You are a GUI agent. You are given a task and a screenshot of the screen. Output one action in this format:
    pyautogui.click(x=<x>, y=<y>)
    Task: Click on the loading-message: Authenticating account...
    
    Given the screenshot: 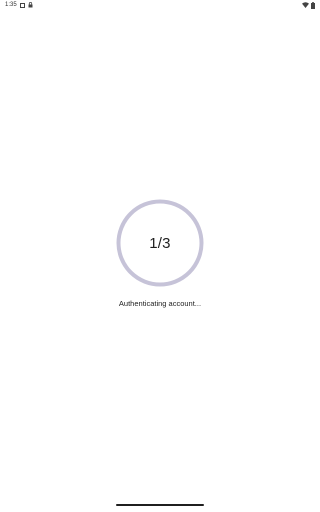 What is the action you would take?
    pyautogui.click(x=160, y=303)
    